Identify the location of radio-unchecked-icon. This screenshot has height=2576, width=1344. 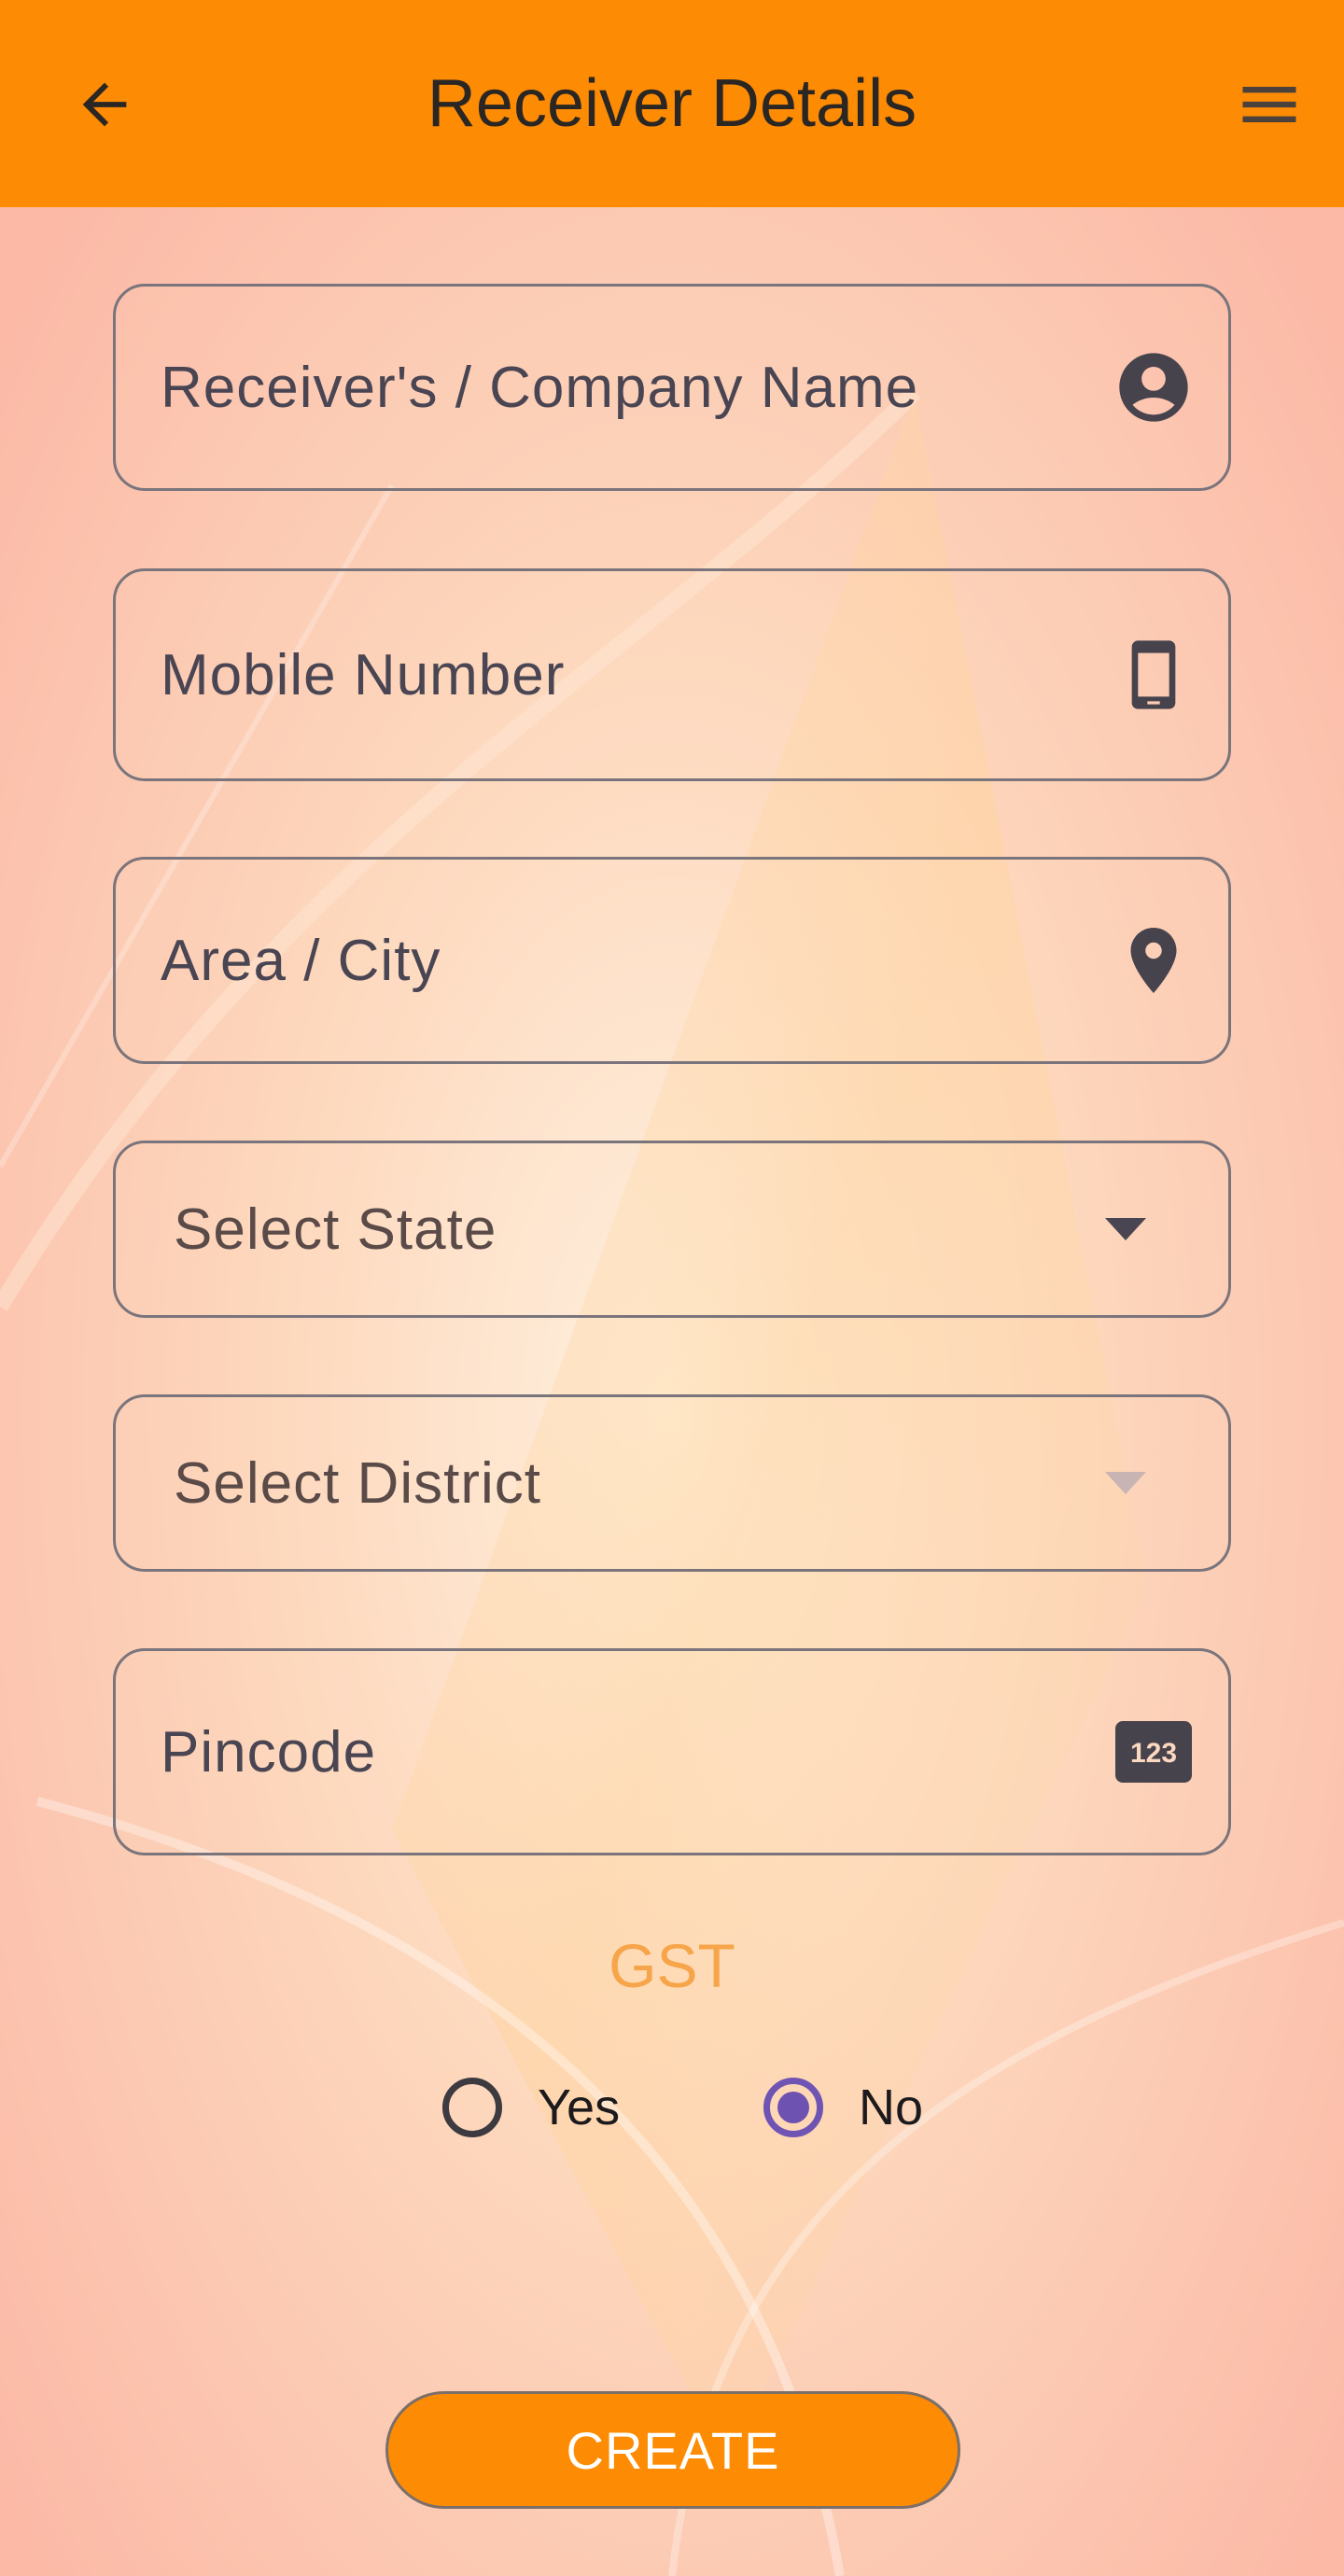
(472, 2107).